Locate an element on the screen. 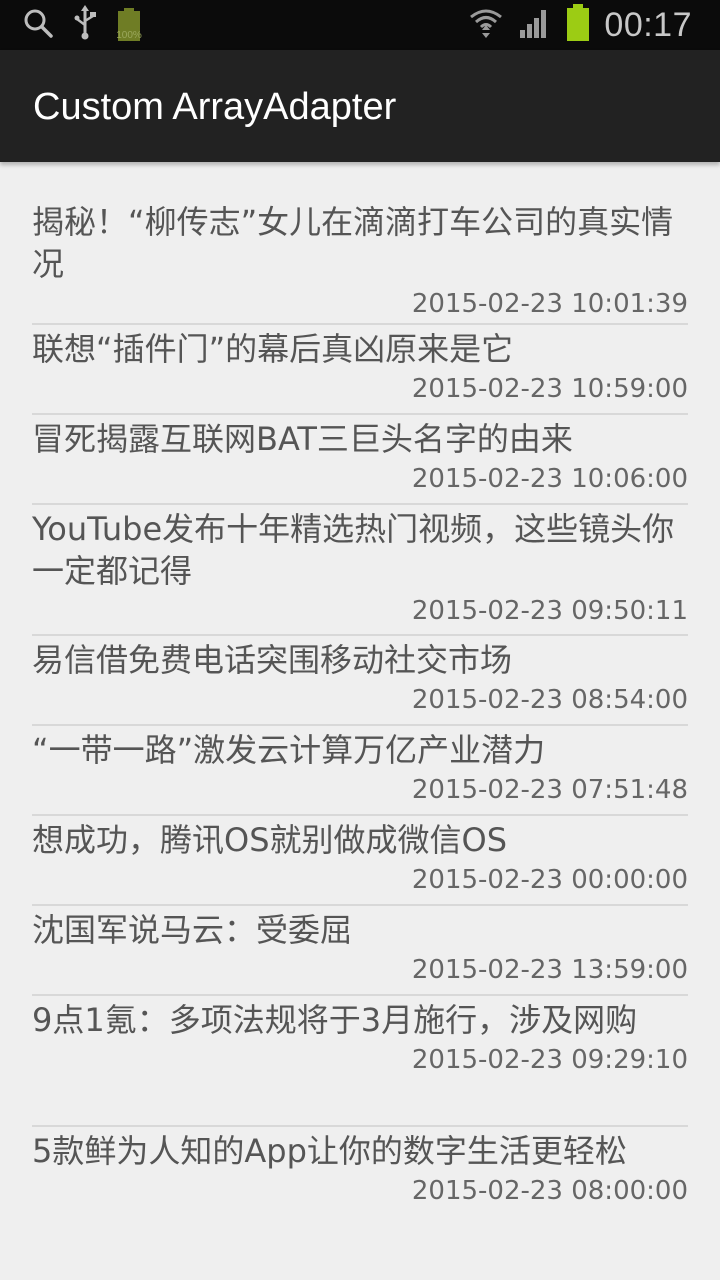 The image size is (720, 1280). news-date: 2015-02-23 08:00:00 is located at coordinates (549, 1191).